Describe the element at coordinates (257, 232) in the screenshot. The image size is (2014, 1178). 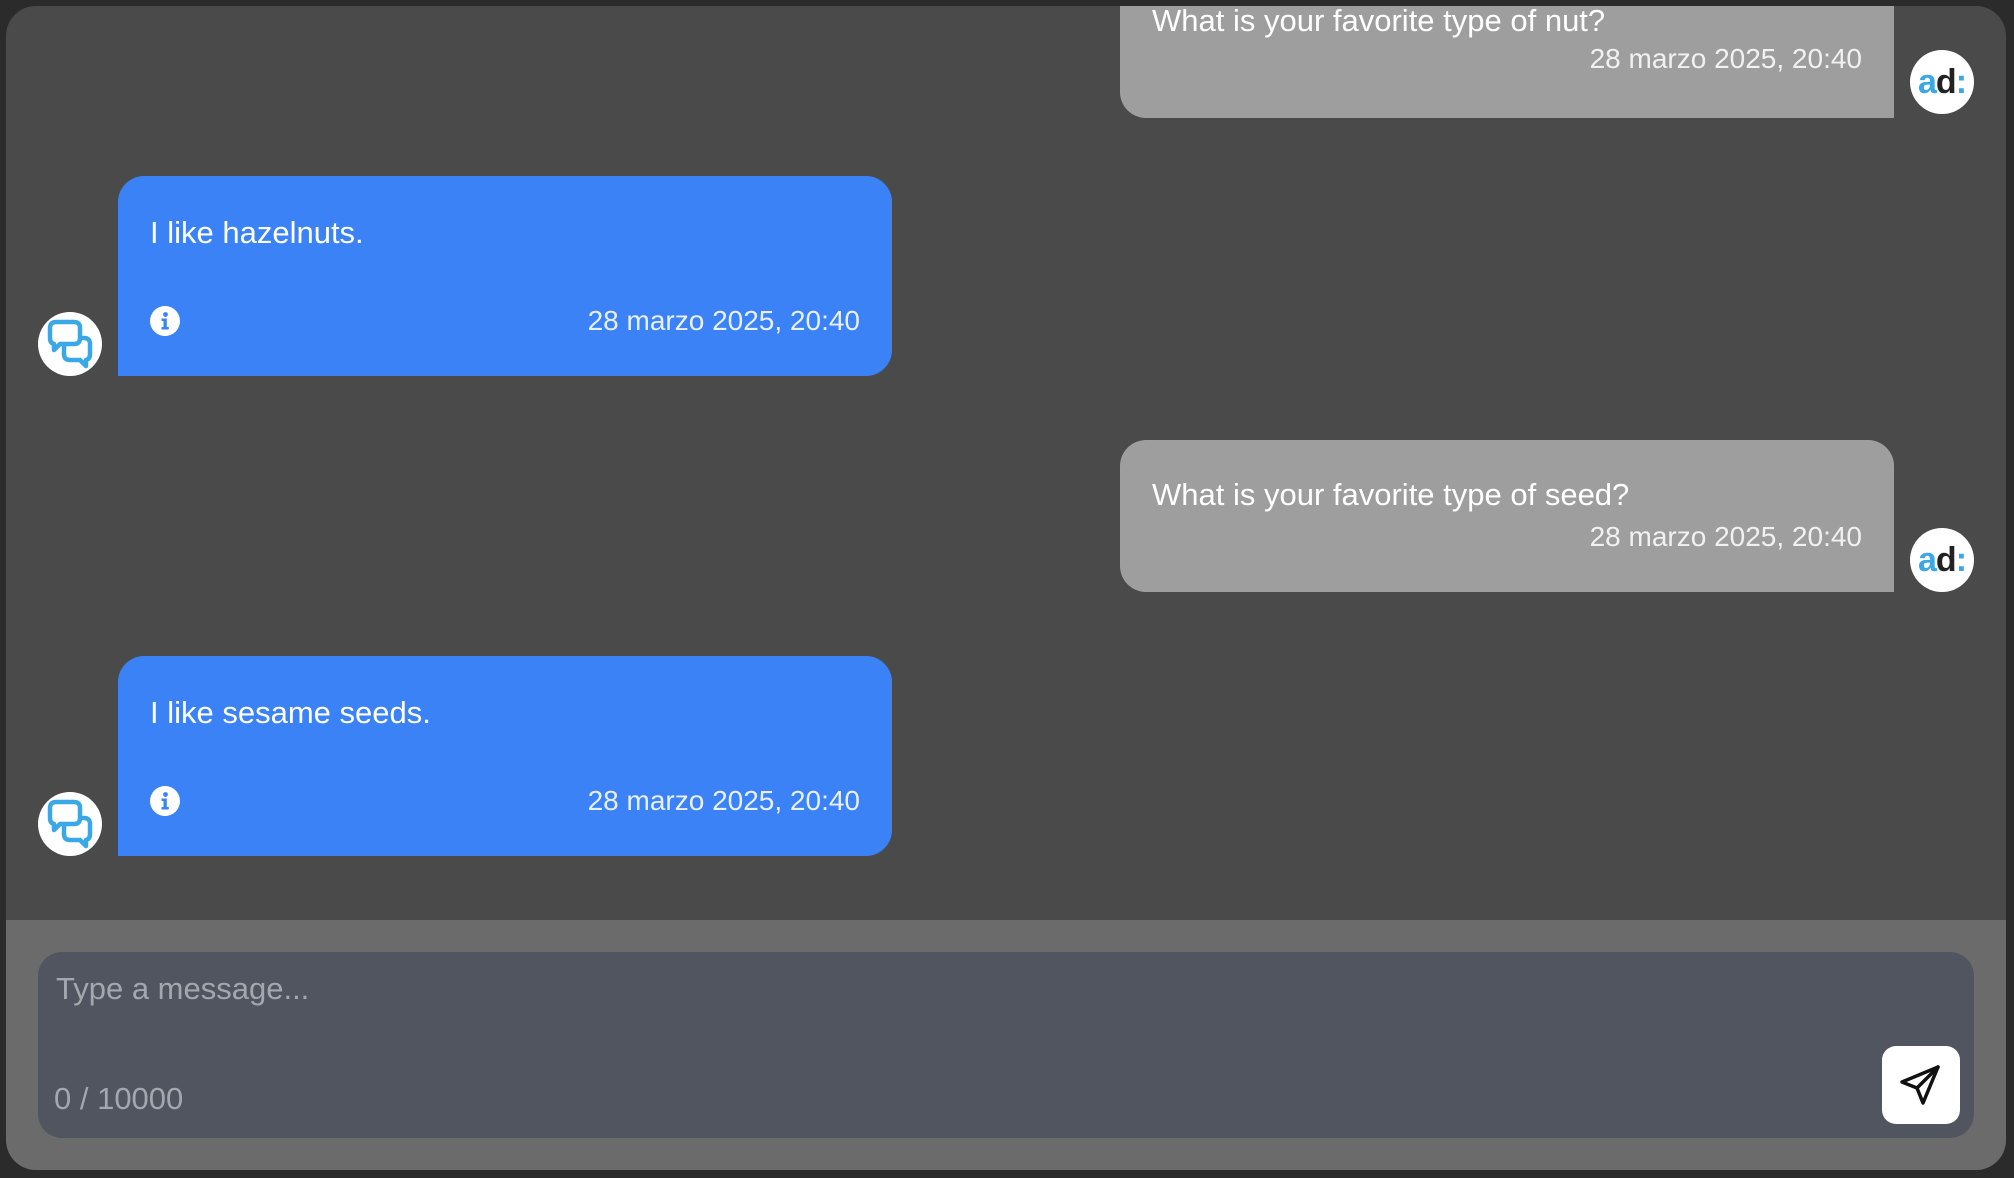
I see `message-text: I like hazelnuts.` at that location.